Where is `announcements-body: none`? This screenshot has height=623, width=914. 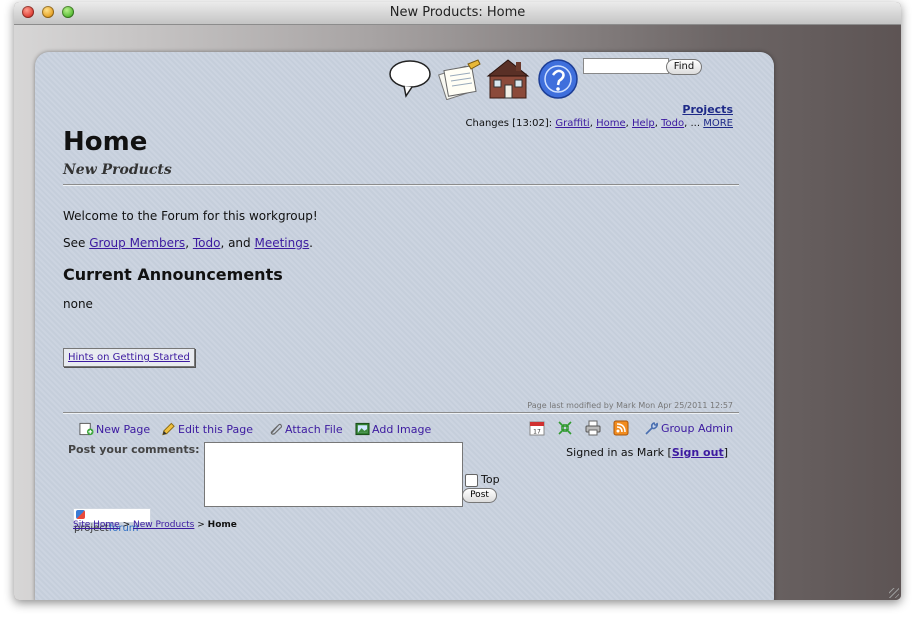 announcements-body: none is located at coordinates (78, 304).